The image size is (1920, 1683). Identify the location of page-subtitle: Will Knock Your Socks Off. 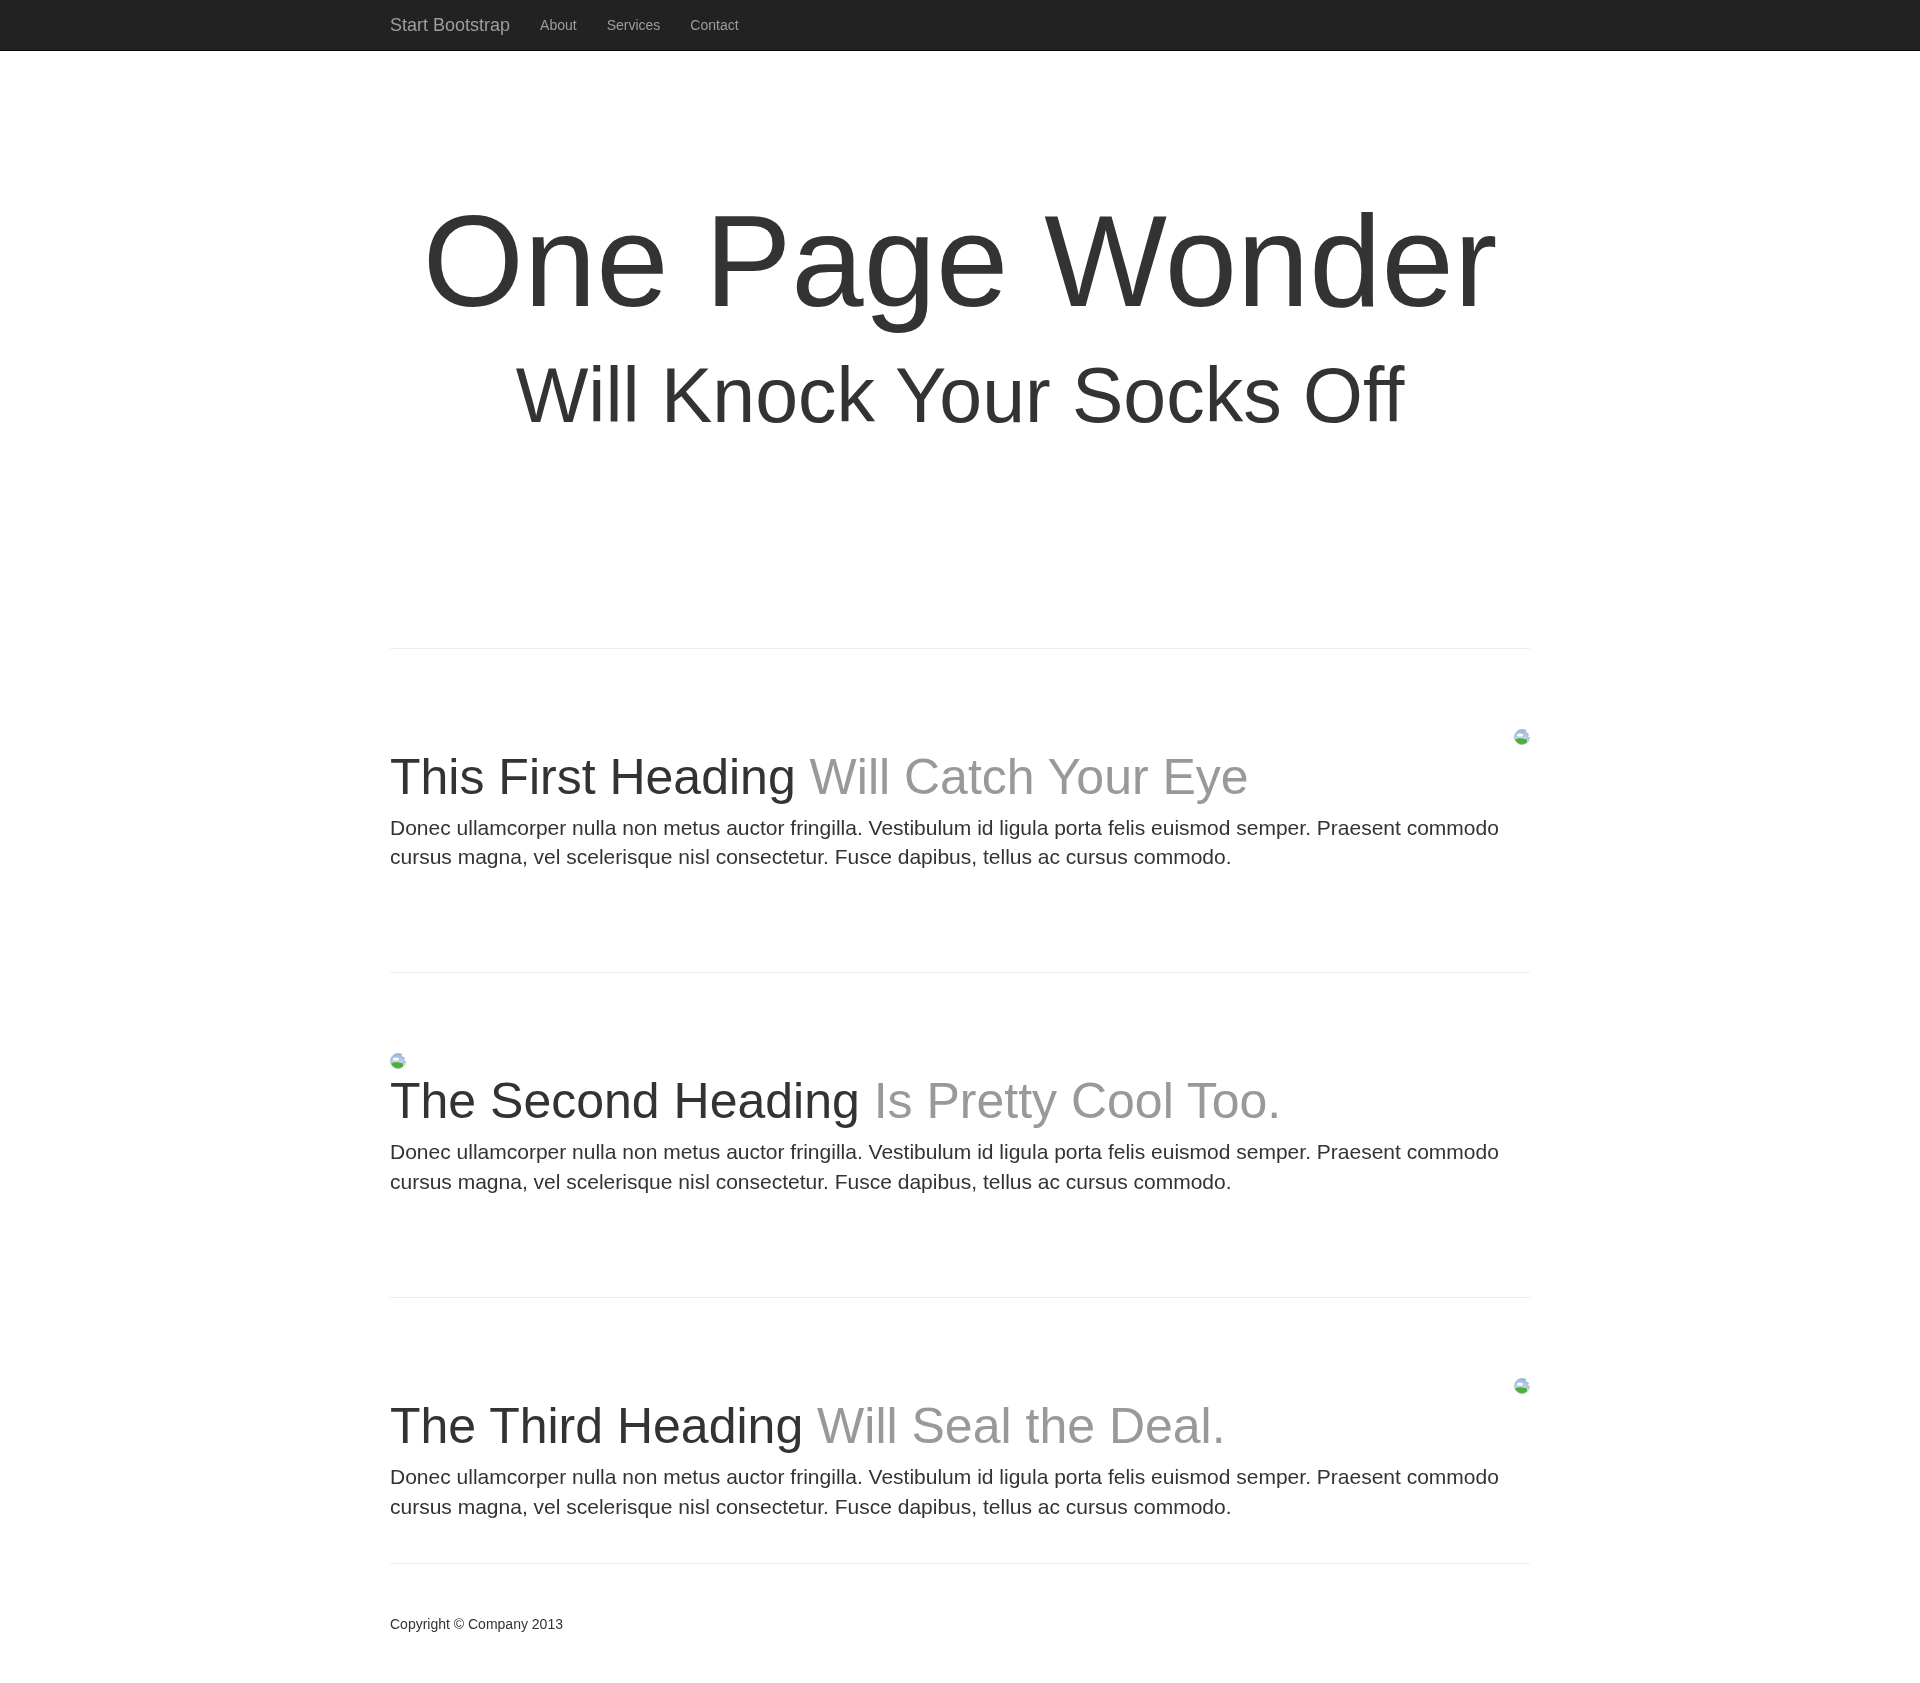
(960, 395).